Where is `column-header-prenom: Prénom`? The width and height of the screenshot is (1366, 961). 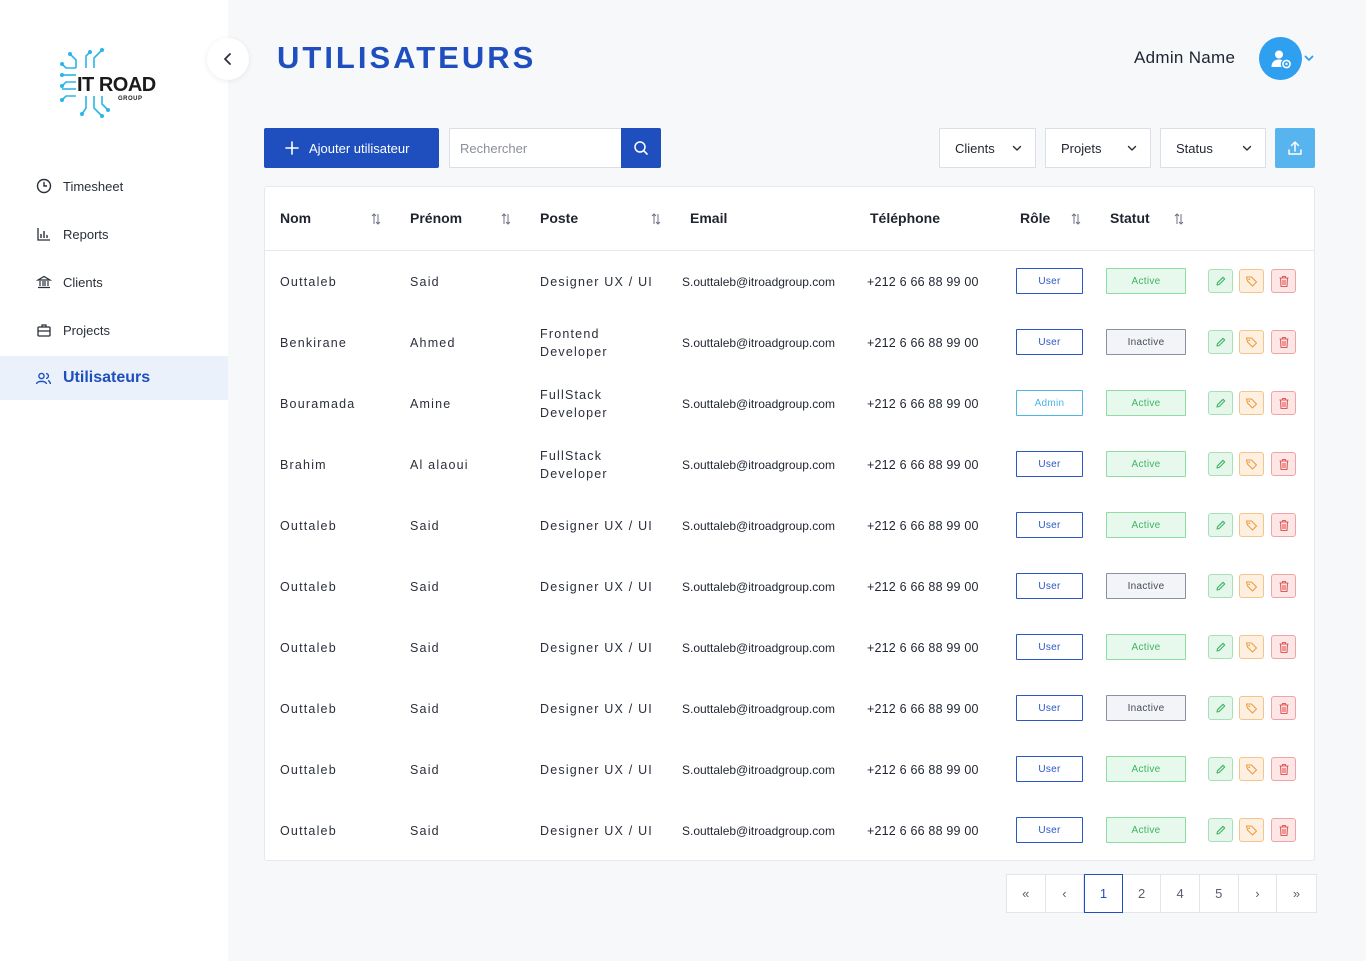 column-header-prenom: Prénom is located at coordinates (436, 218).